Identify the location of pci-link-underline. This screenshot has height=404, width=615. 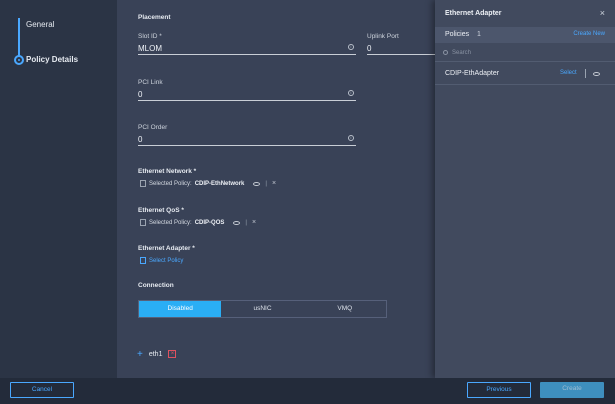
(247, 100).